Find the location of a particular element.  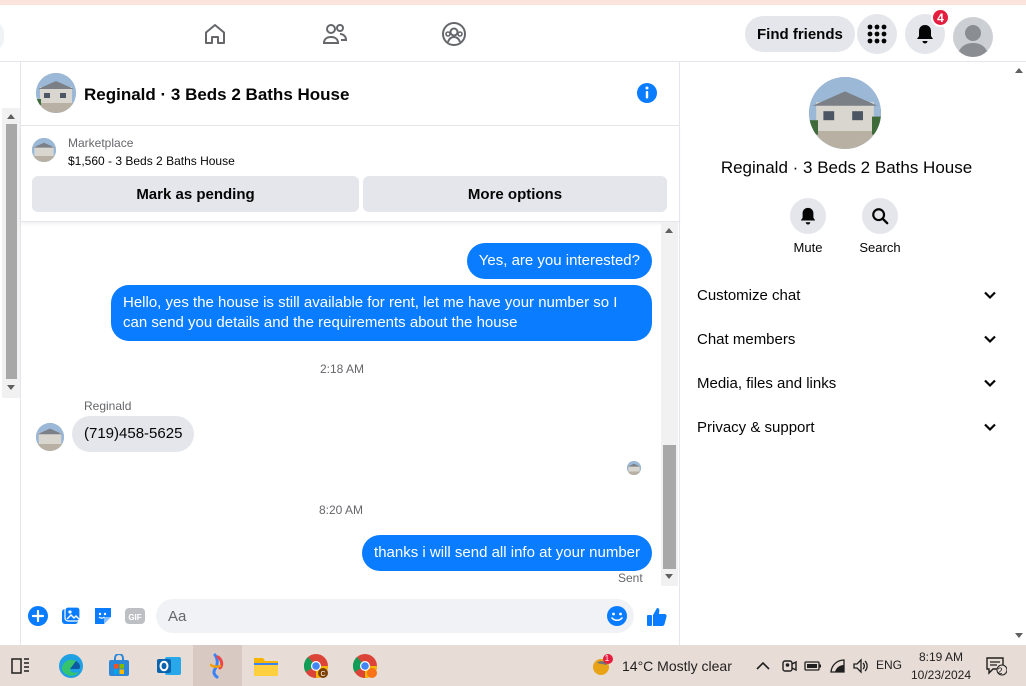

chat-name: Reginald · 3 Beds 2 Baths House is located at coordinates (846, 167).